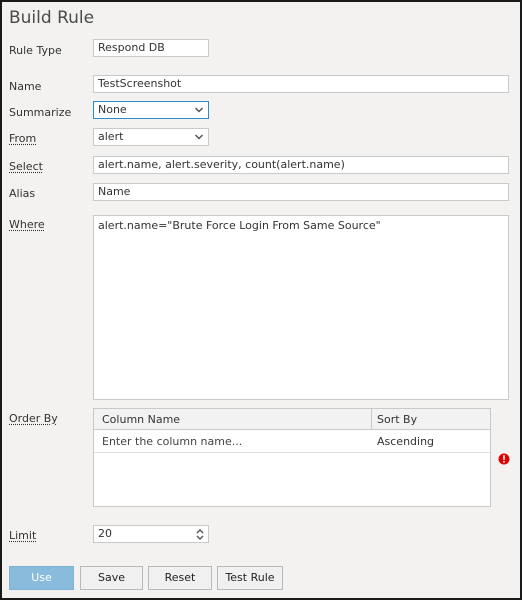 This screenshot has height=600, width=522. Describe the element at coordinates (111, 136) in the screenshot. I see `from-value: alert` at that location.